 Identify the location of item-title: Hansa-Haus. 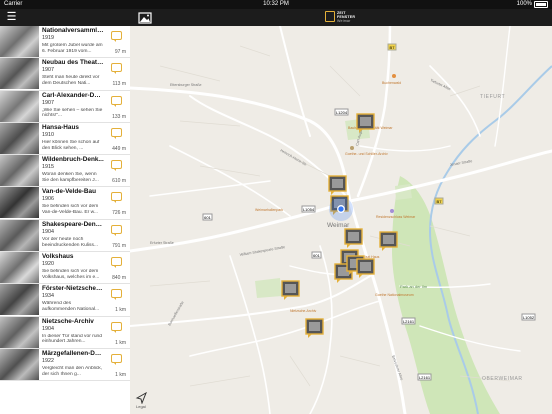
(60, 127).